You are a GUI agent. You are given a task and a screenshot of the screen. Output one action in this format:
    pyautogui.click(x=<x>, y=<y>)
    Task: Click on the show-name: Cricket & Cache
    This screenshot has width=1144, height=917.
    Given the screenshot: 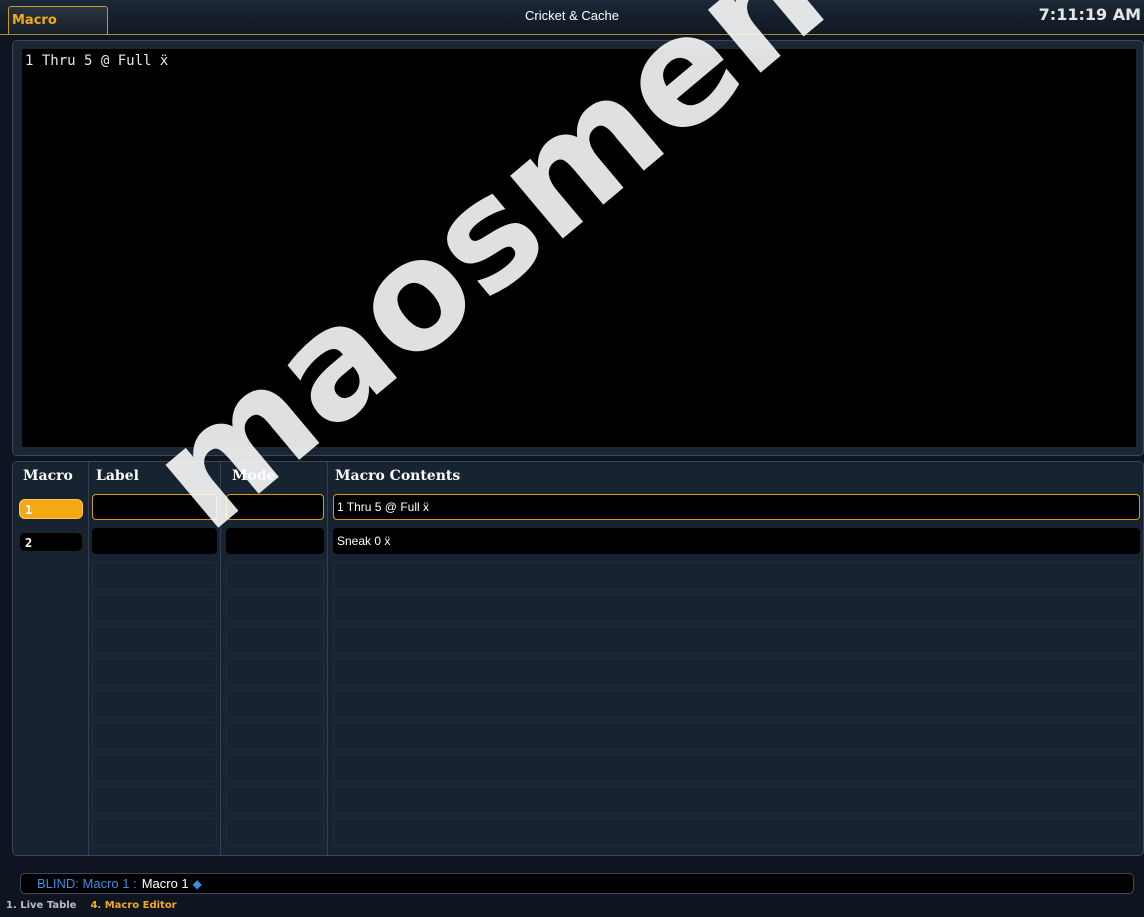 What is the action you would take?
    pyautogui.click(x=572, y=15)
    